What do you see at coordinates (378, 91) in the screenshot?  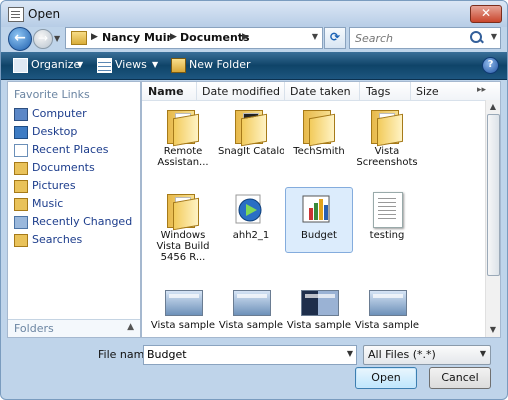 I see `column-tags: Tags` at bounding box center [378, 91].